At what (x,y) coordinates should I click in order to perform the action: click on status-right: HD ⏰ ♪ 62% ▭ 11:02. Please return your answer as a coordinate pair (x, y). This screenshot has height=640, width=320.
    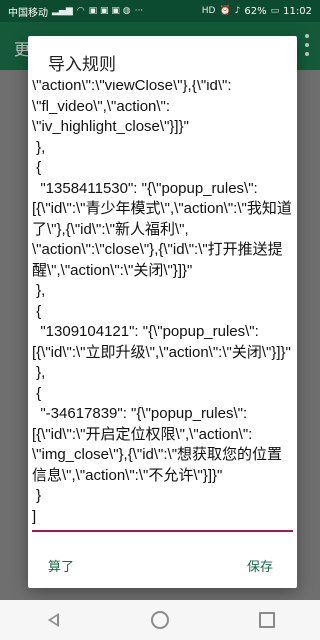
    Looking at the image, I should click on (257, 11).